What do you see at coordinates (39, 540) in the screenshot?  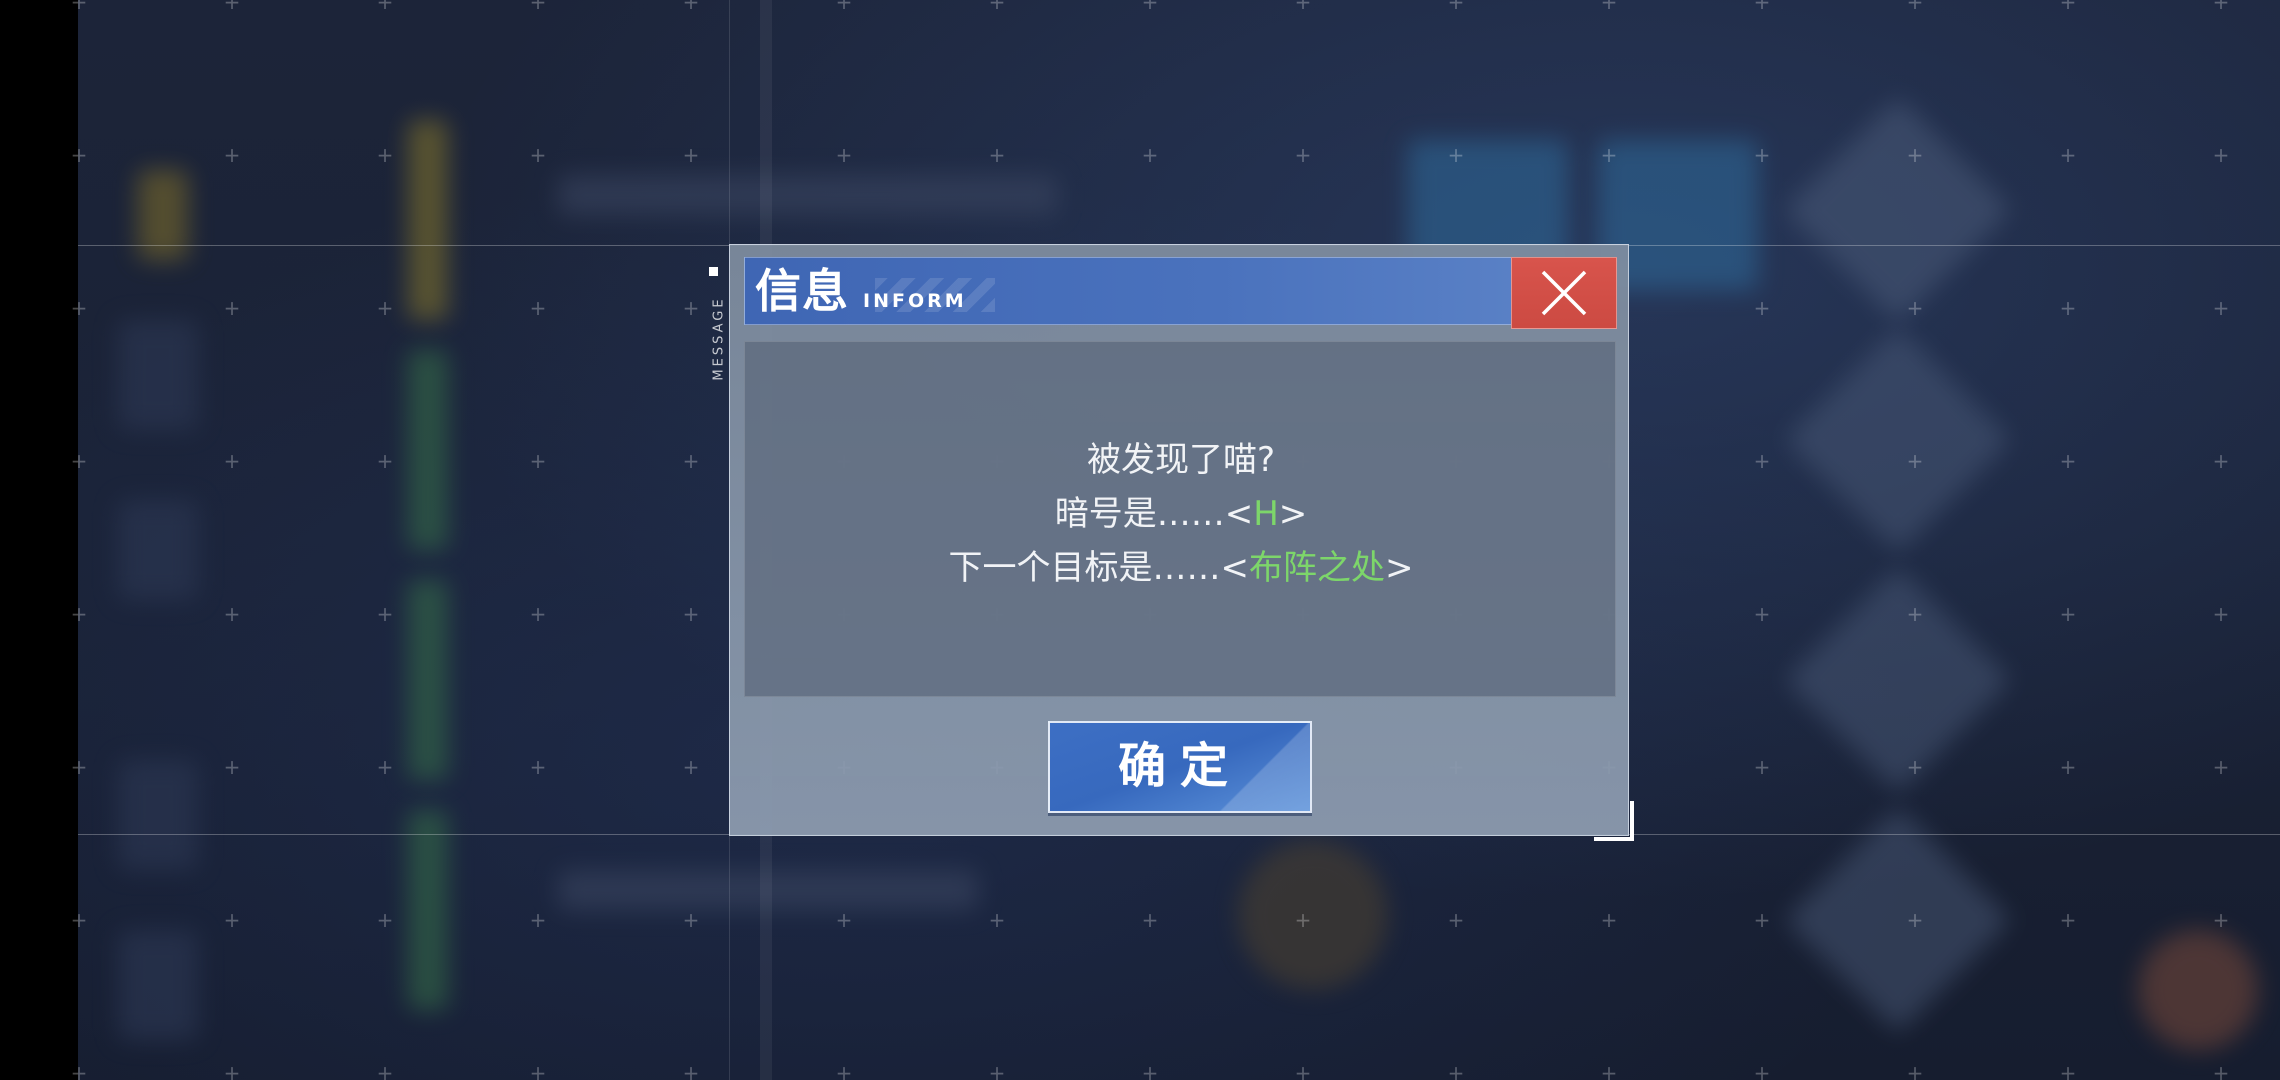 I see `screen-left-border` at bounding box center [39, 540].